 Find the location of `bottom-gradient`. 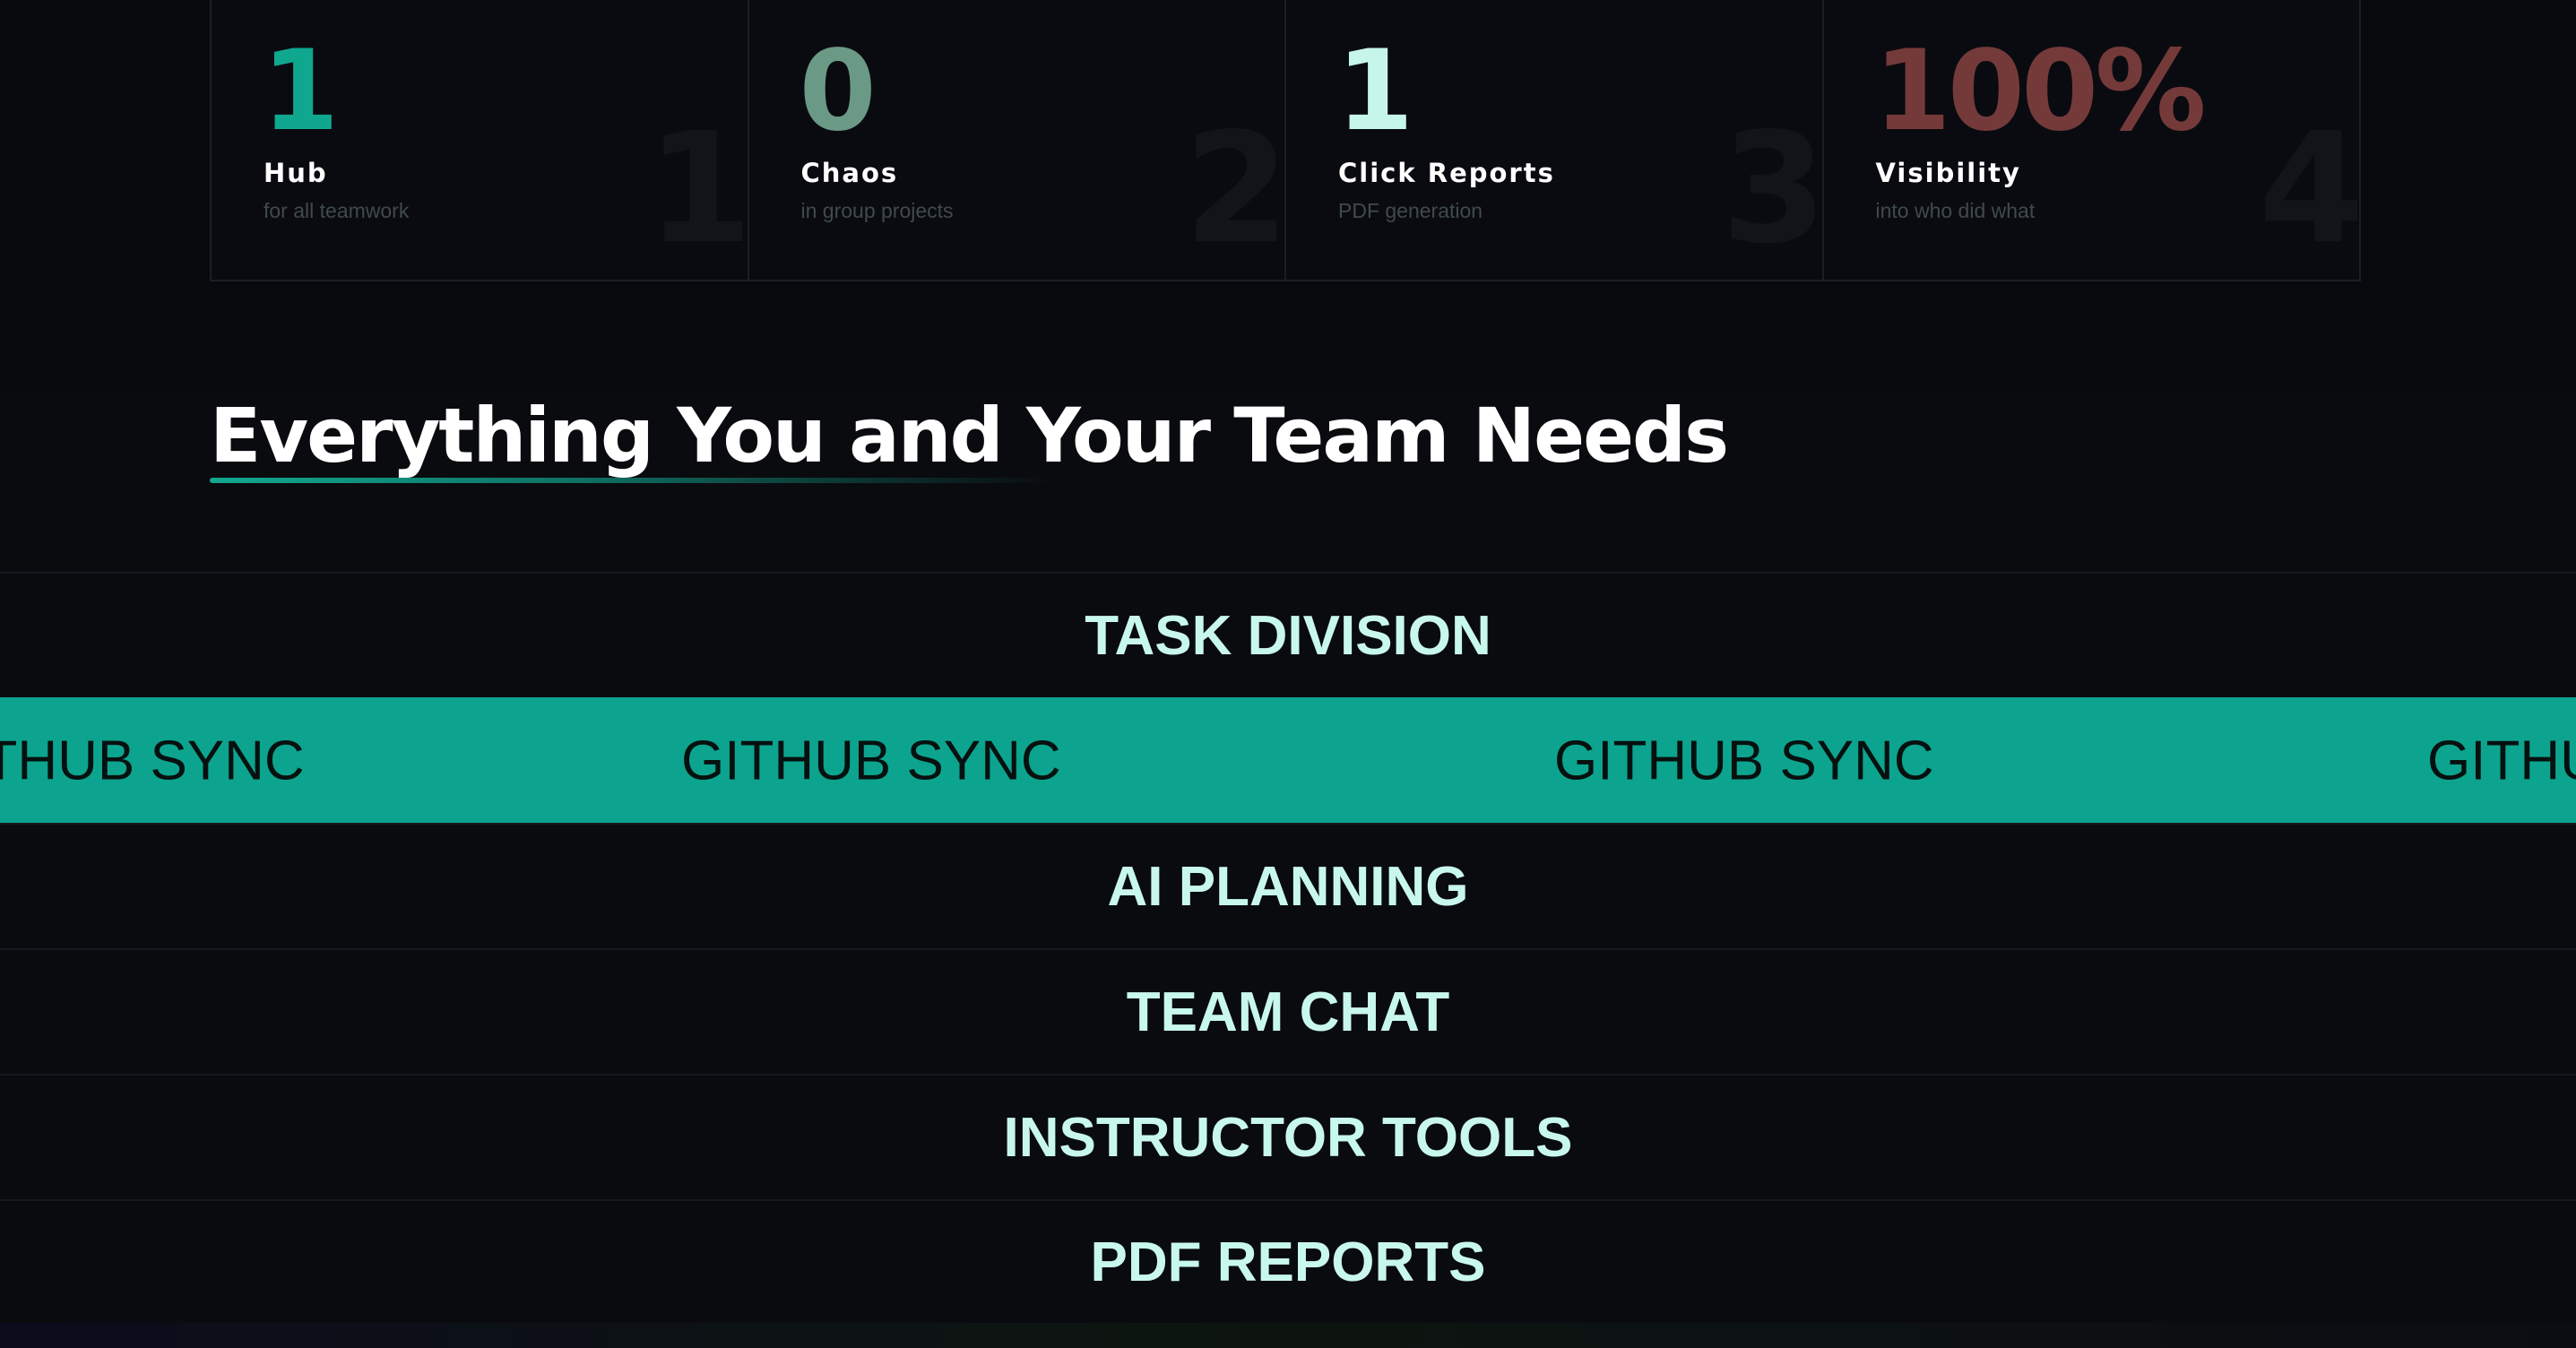

bottom-gradient is located at coordinates (1288, 1336).